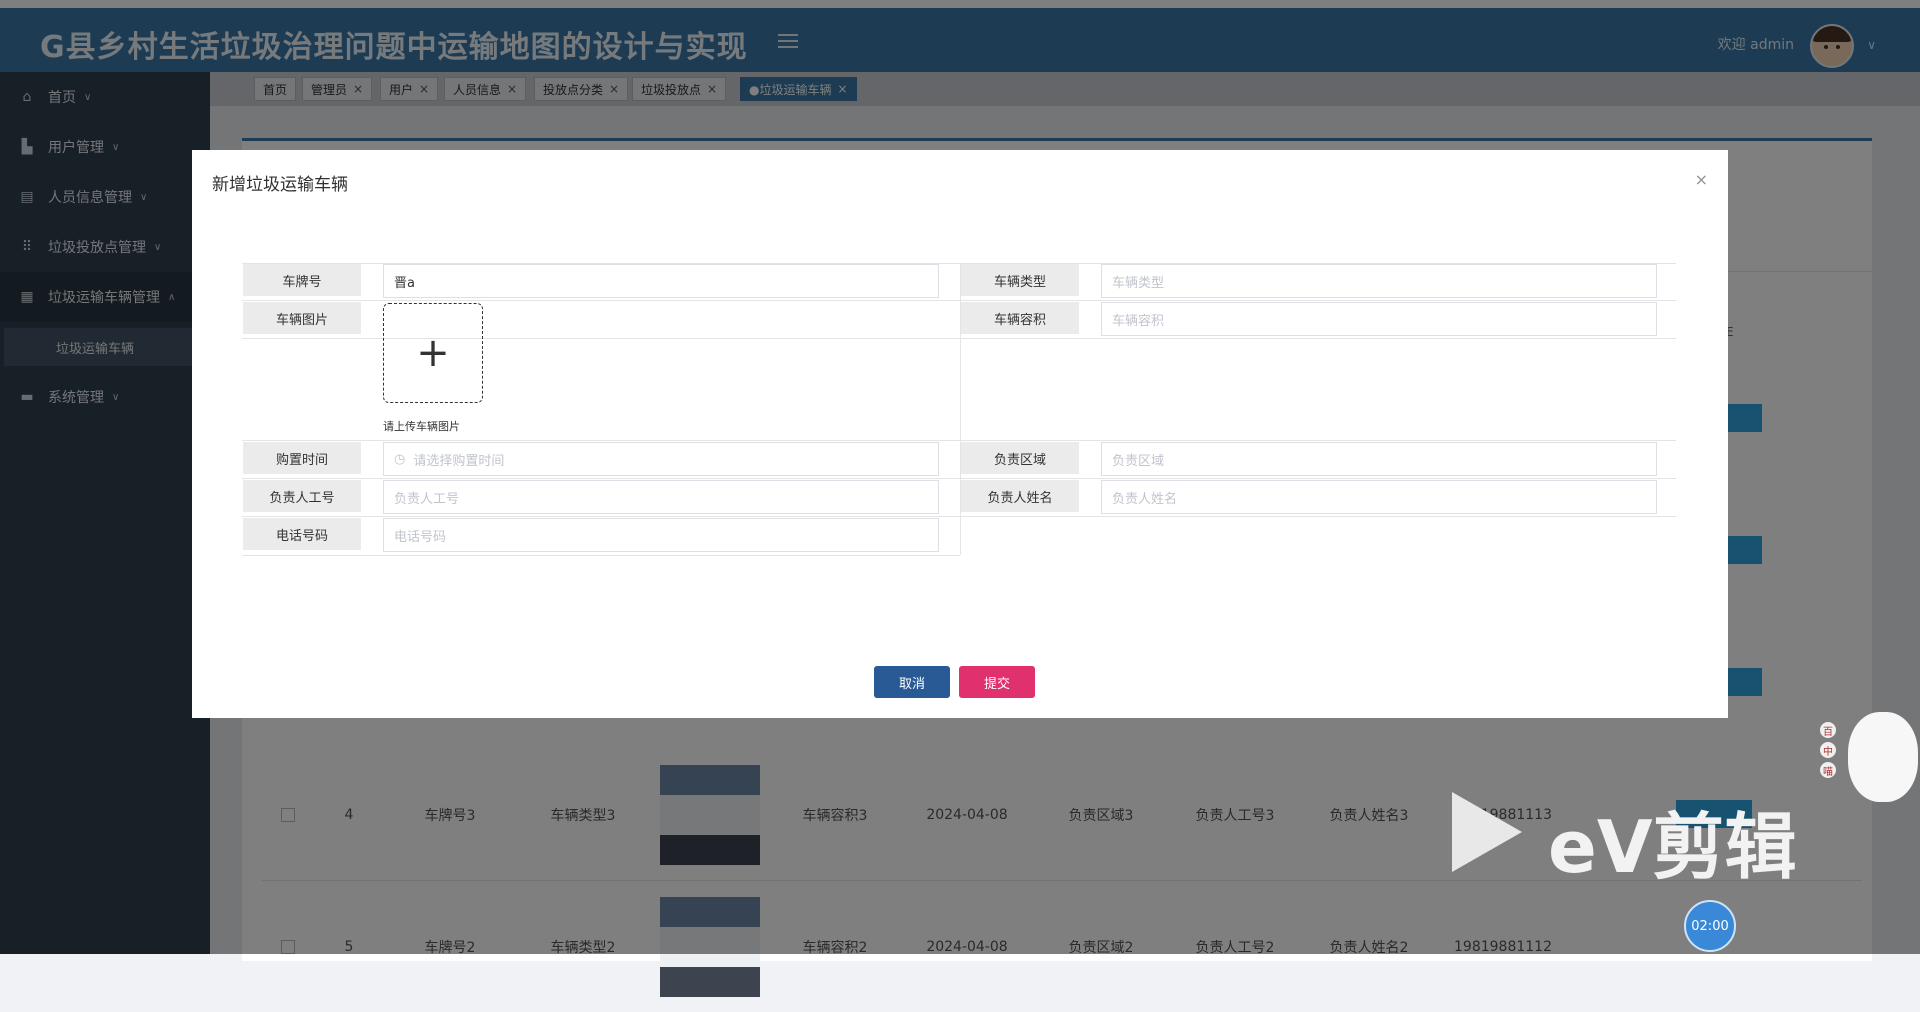 The width and height of the screenshot is (1920, 1012). I want to click on staff-name-label: 负责人姓名, so click(1020, 496).